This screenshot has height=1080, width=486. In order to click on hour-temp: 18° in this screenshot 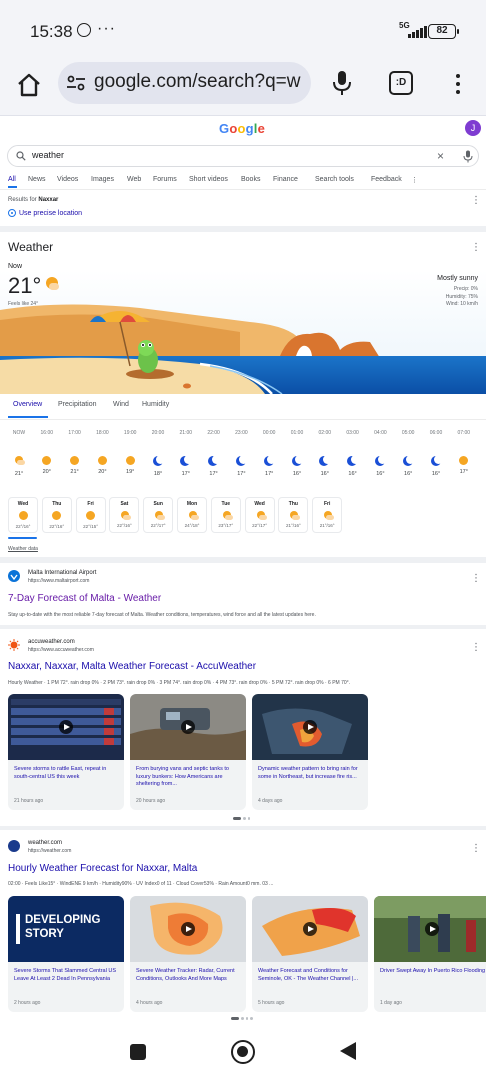, I will do `click(158, 474)`.